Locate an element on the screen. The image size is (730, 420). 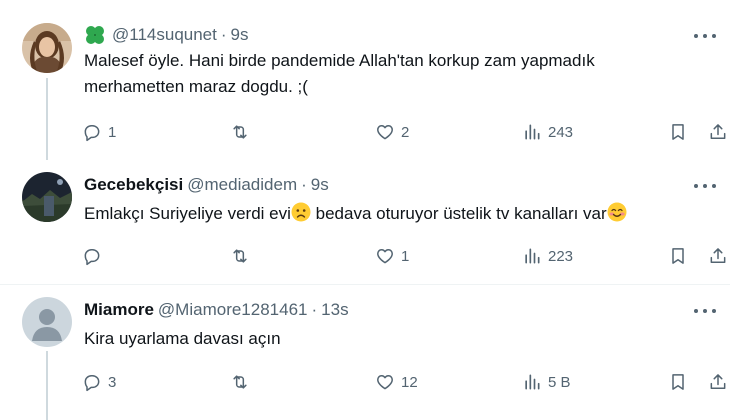
timestamp: 13s is located at coordinates (334, 310).